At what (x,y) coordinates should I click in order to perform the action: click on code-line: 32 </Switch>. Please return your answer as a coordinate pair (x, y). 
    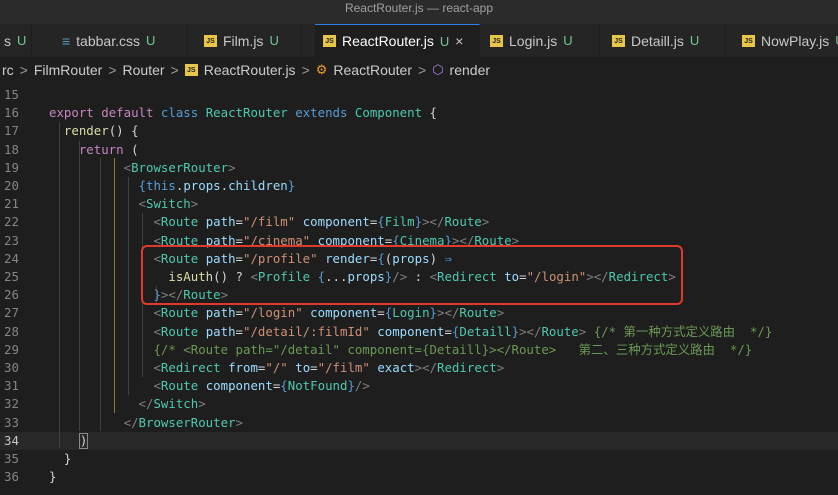
    Looking at the image, I should click on (419, 404).